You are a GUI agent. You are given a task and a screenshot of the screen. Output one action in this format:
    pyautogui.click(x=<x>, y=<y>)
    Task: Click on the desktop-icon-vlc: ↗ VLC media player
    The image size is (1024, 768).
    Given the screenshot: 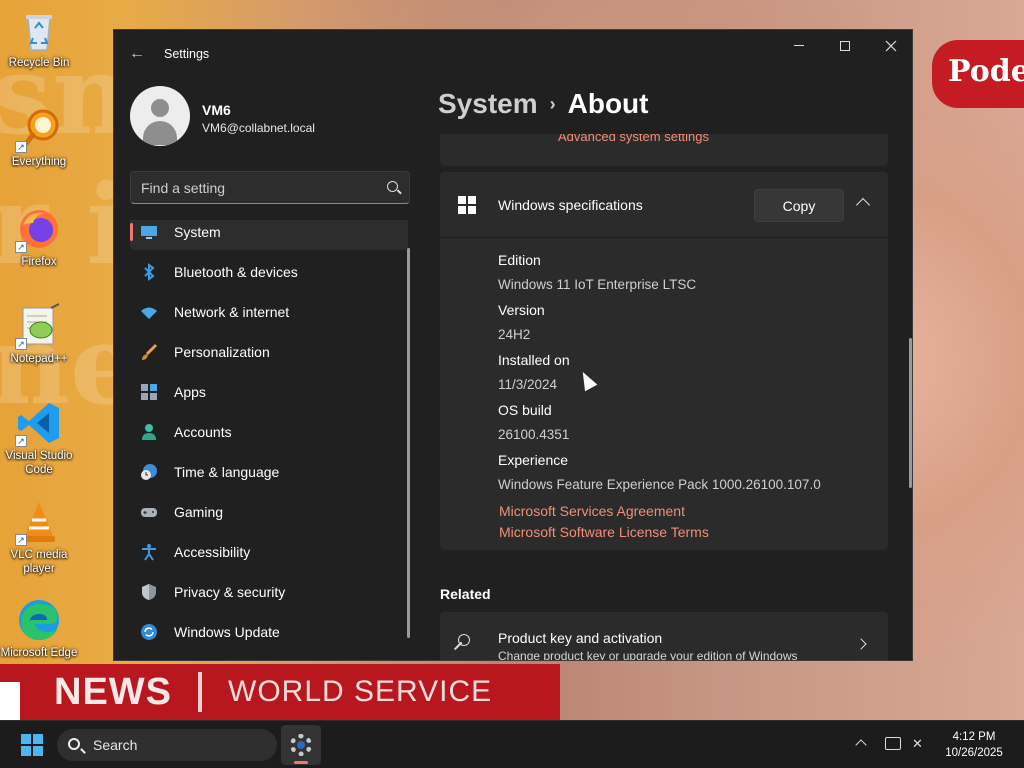 What is the action you would take?
    pyautogui.click(x=39, y=537)
    